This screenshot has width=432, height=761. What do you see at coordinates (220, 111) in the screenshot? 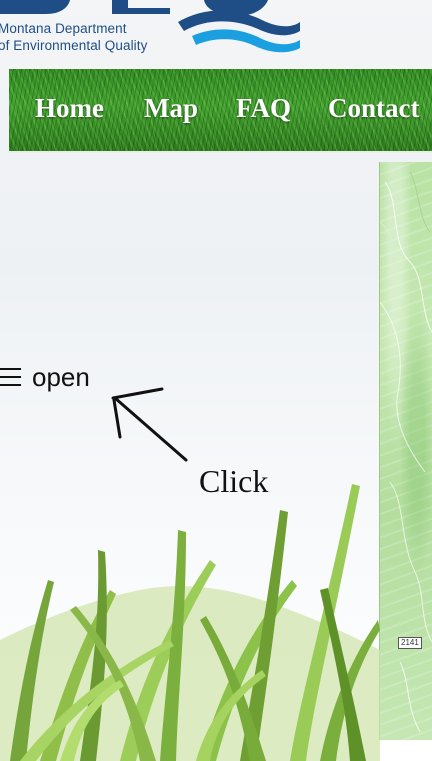
I see `main-navigation: Home Map FAQ Contact` at bounding box center [220, 111].